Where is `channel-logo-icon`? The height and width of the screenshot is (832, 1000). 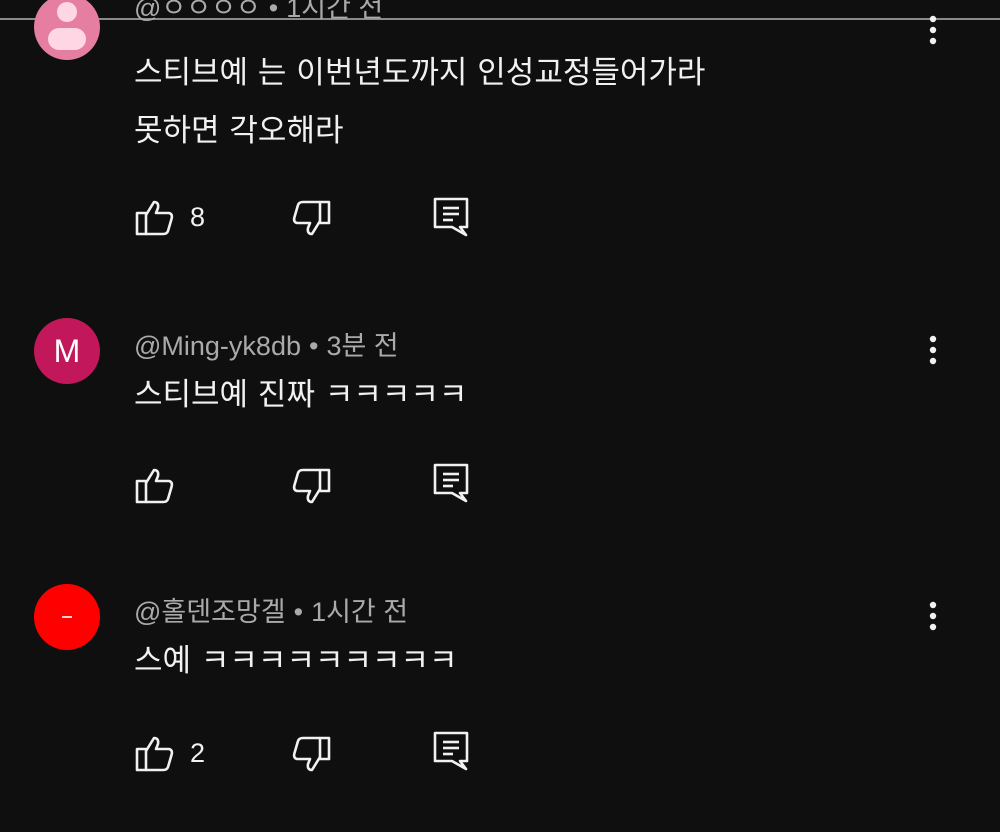 channel-logo-icon is located at coordinates (67, 617).